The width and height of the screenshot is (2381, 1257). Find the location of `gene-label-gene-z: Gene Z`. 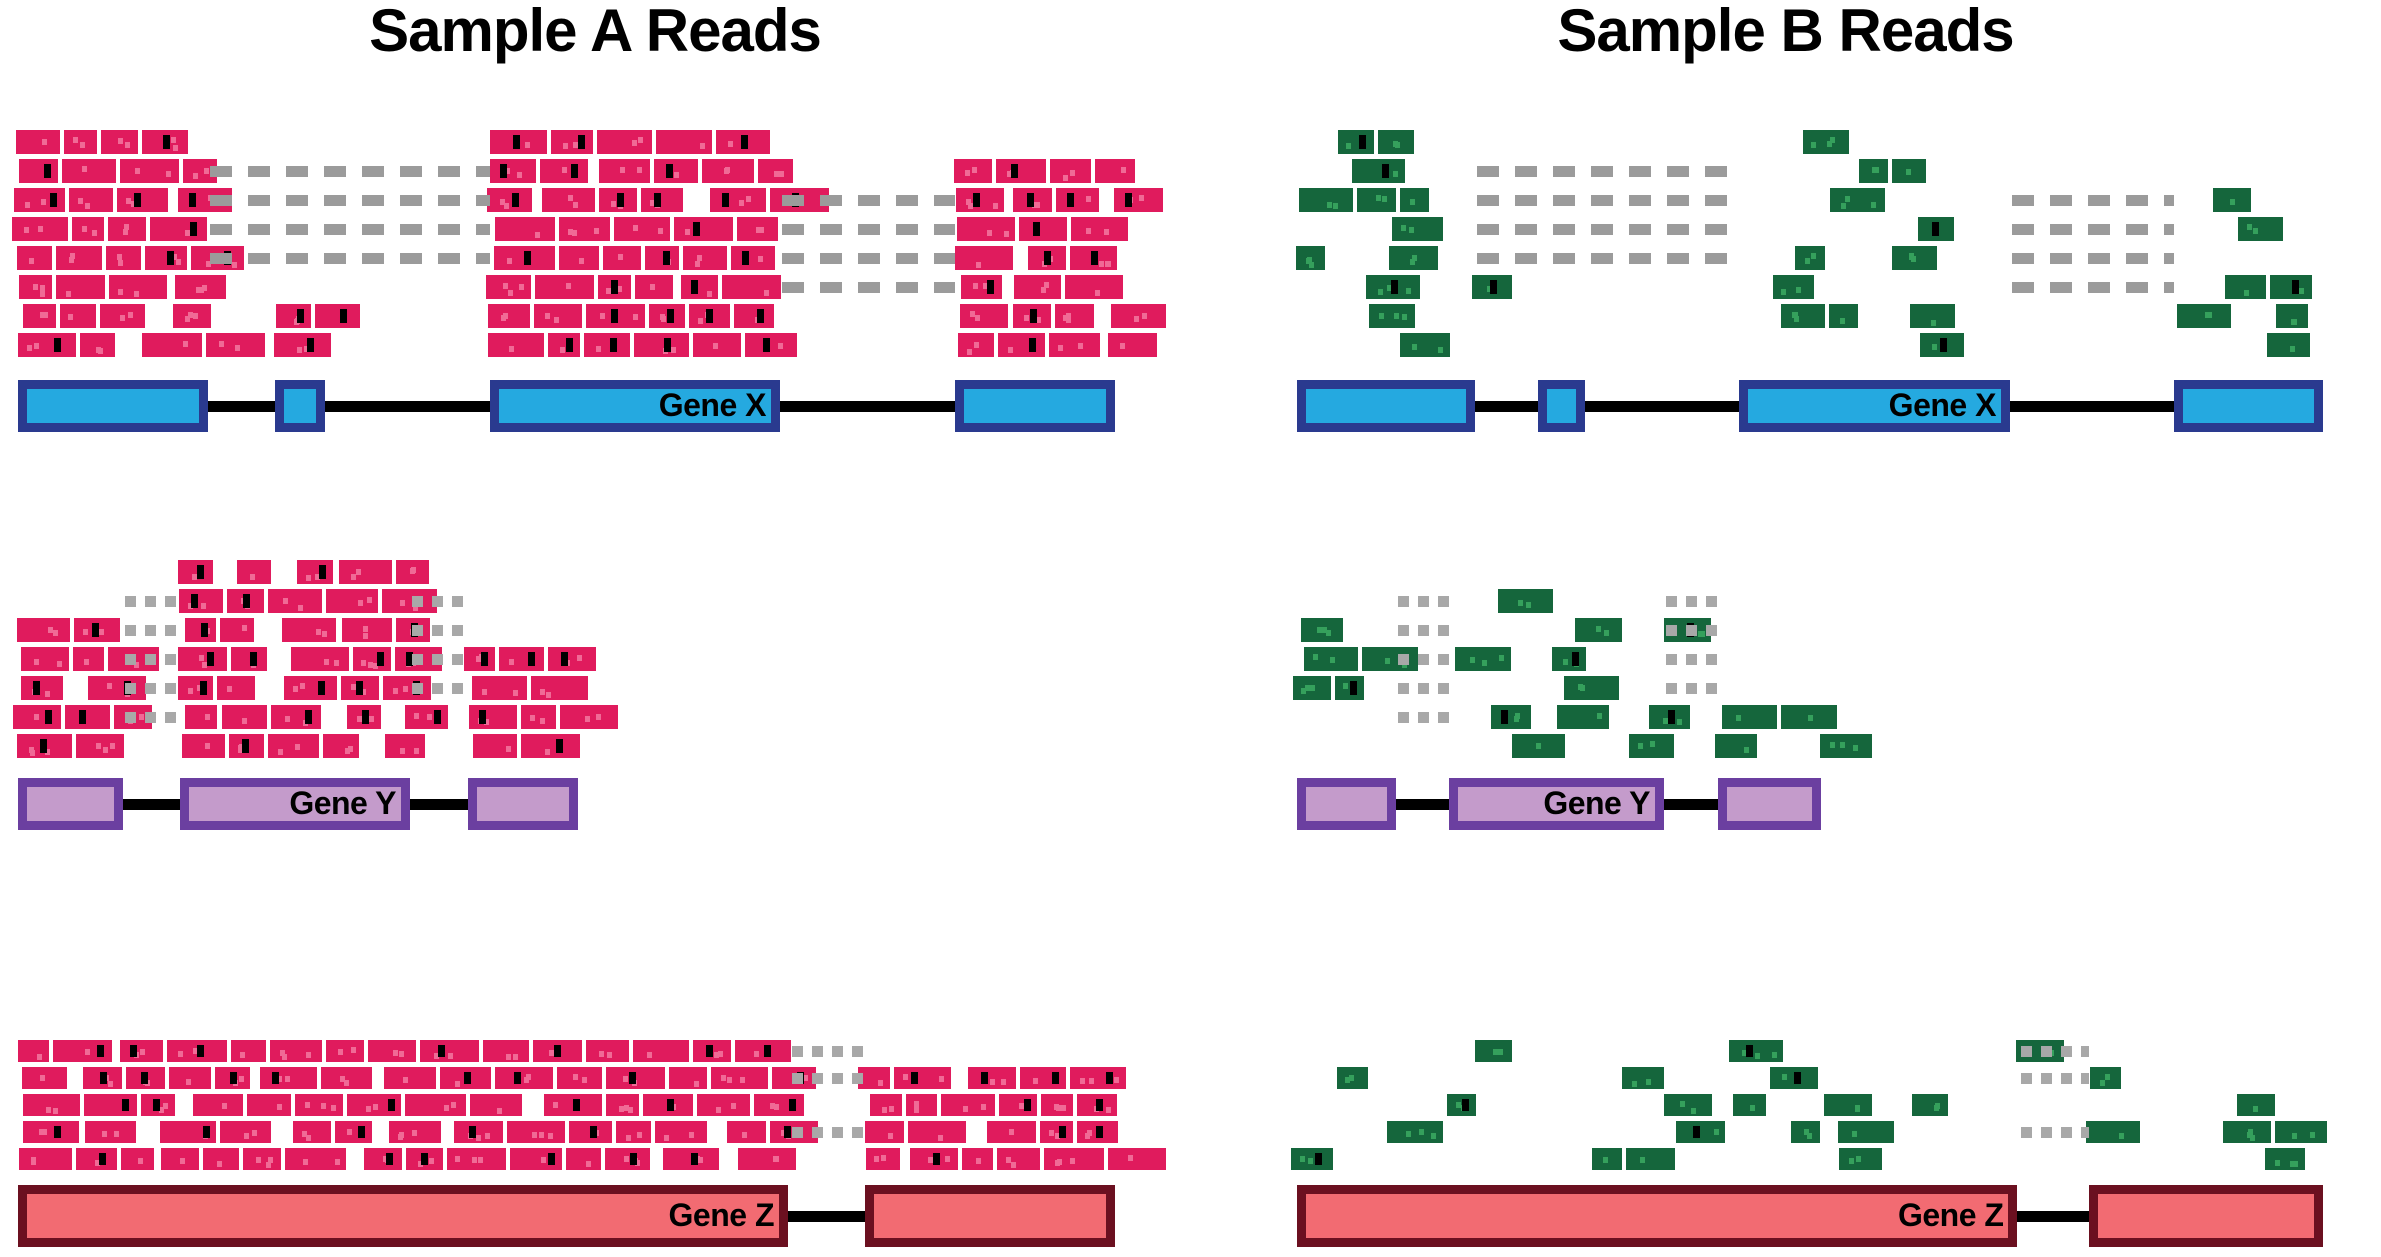

gene-label-gene-z: Gene Z is located at coordinates (1950, 1215).